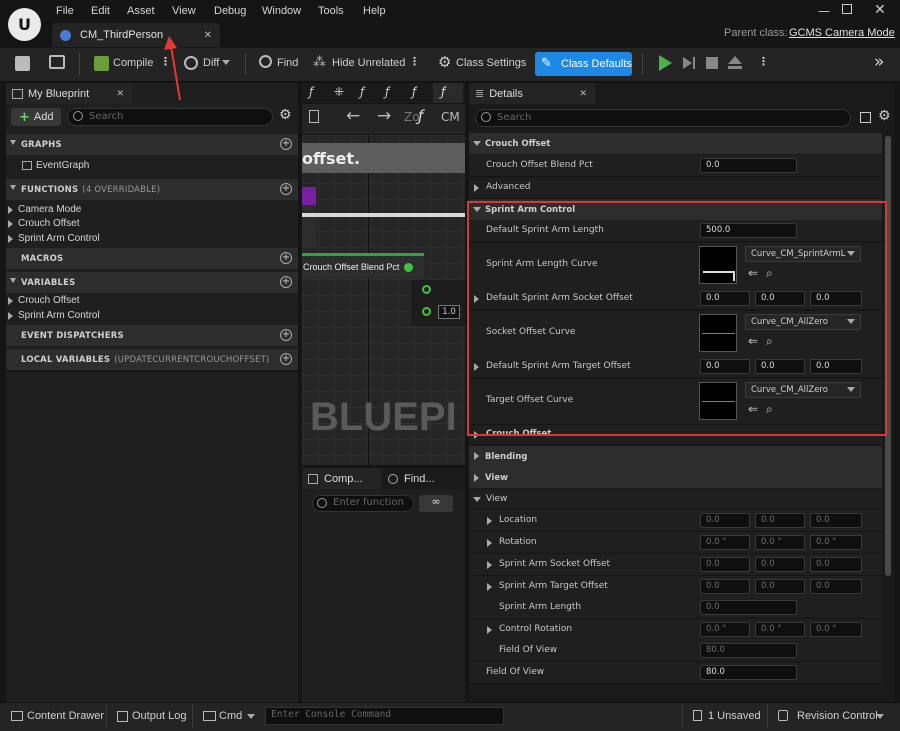  What do you see at coordinates (368, 63) in the screenshot?
I see `hide-unrelated-button: Hide Unrelated` at bounding box center [368, 63].